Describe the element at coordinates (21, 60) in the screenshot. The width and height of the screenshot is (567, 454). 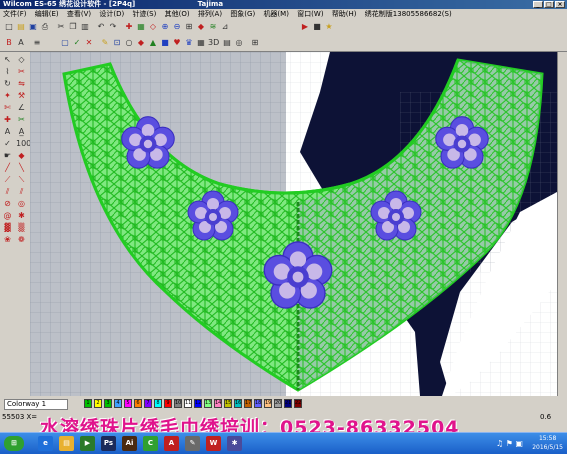
I see `reshape-icon: ◇` at that location.